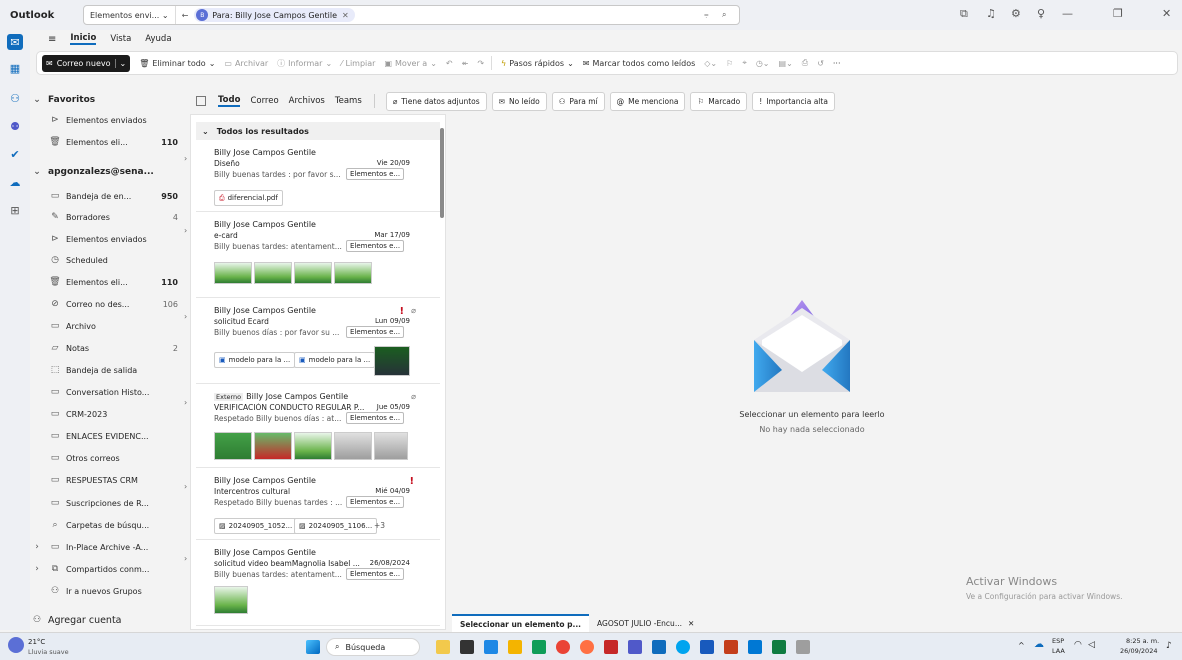 The height and width of the screenshot is (660, 1182). Describe the element at coordinates (185, 15) in the screenshot. I see `back-arrow-icon: ←` at that location.